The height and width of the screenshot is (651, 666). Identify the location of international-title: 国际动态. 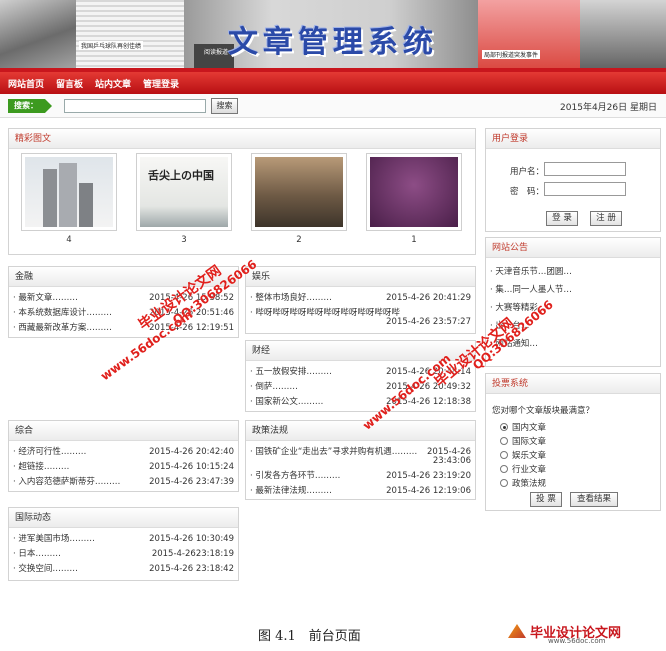
(123, 518).